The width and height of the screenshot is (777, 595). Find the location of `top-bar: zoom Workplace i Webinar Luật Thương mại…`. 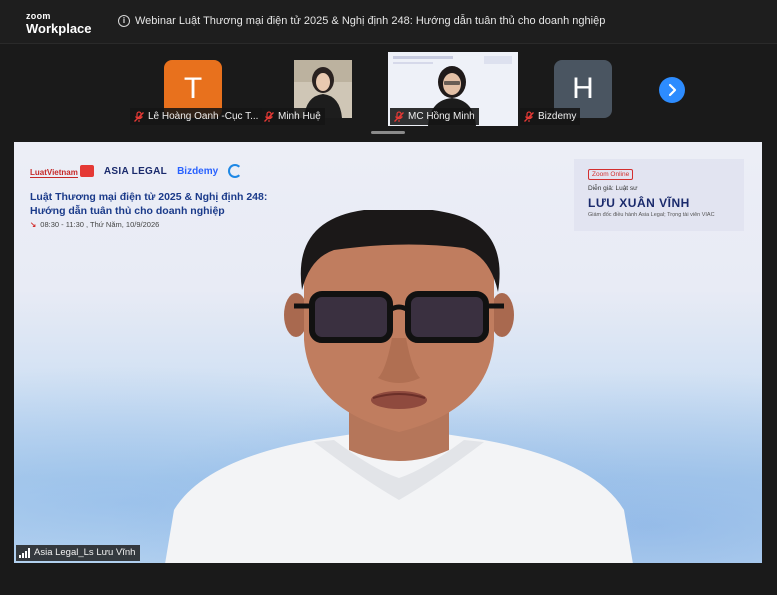

top-bar: zoom Workplace i Webinar Luật Thương mại… is located at coordinates (388, 22).